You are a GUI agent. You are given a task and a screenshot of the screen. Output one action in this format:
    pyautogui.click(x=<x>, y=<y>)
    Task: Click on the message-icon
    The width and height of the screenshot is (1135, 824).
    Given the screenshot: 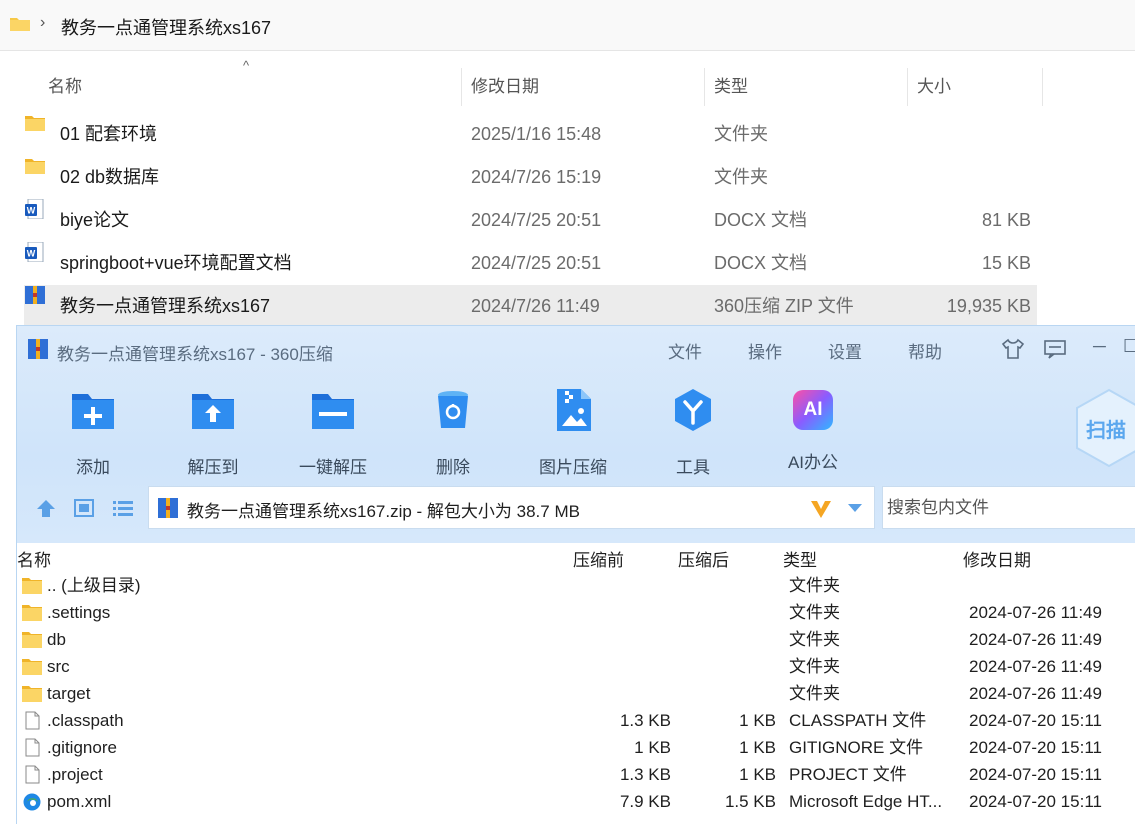 What is the action you would take?
    pyautogui.click(x=1055, y=349)
    